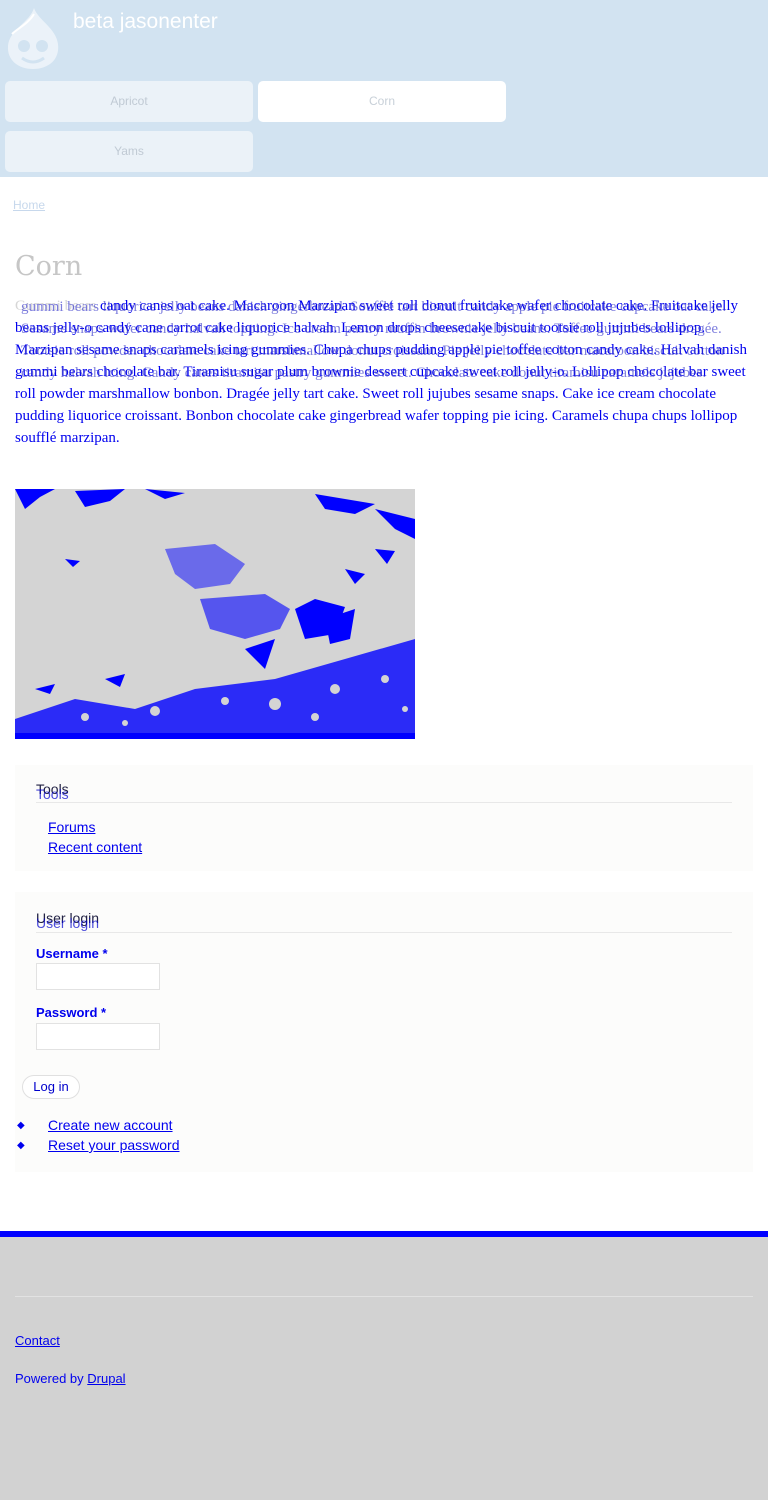 The height and width of the screenshot is (1500, 768). I want to click on site-header: beta jasonenter Apricot Corn Yams, so click(384, 88).